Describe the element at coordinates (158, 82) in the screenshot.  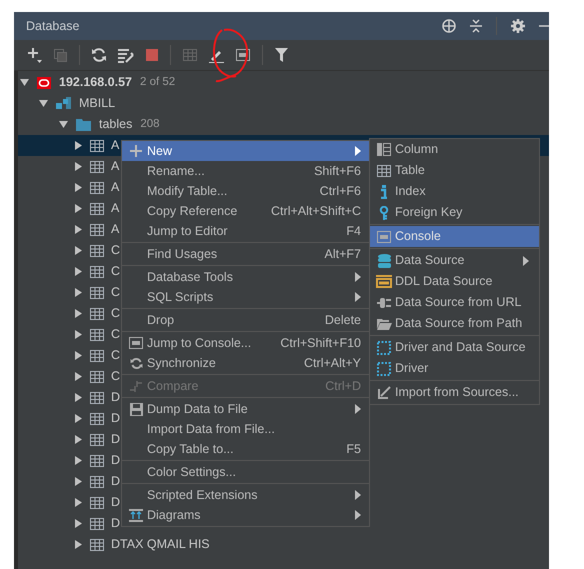
I see `schema-count: 2 of 52` at that location.